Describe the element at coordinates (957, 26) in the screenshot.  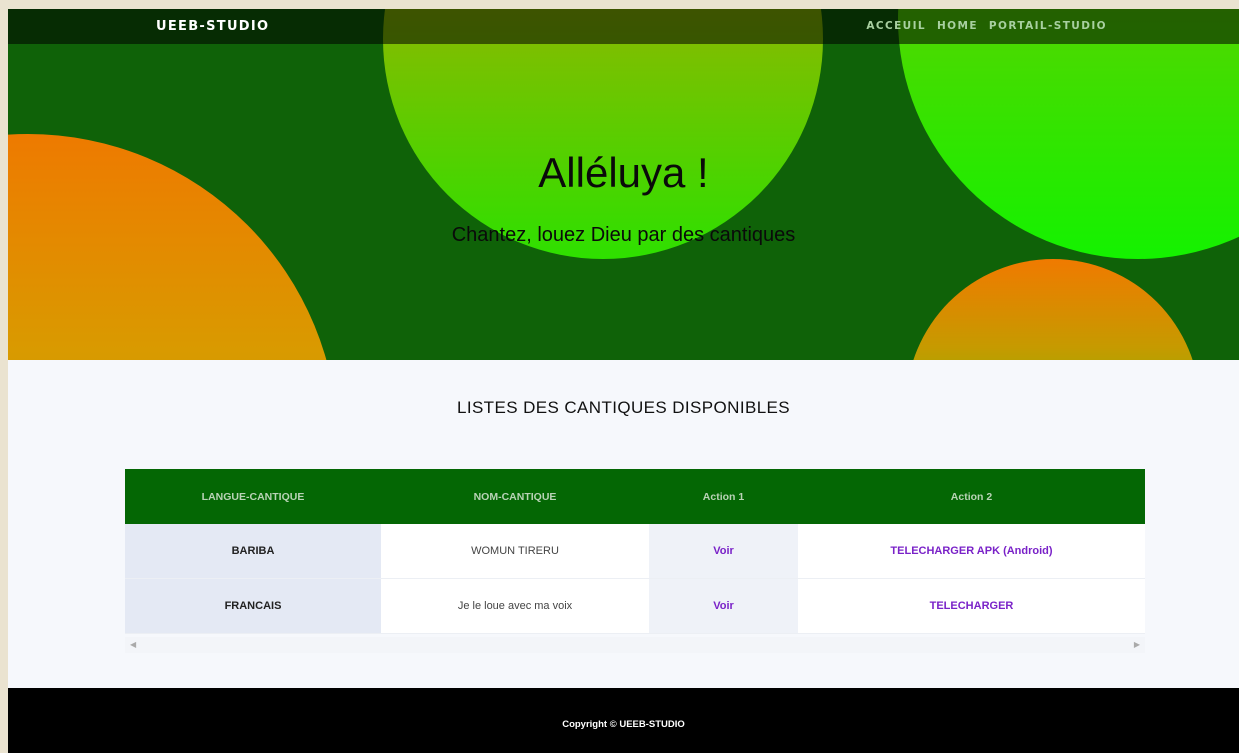
I see `nav-link-home: HOME` at that location.